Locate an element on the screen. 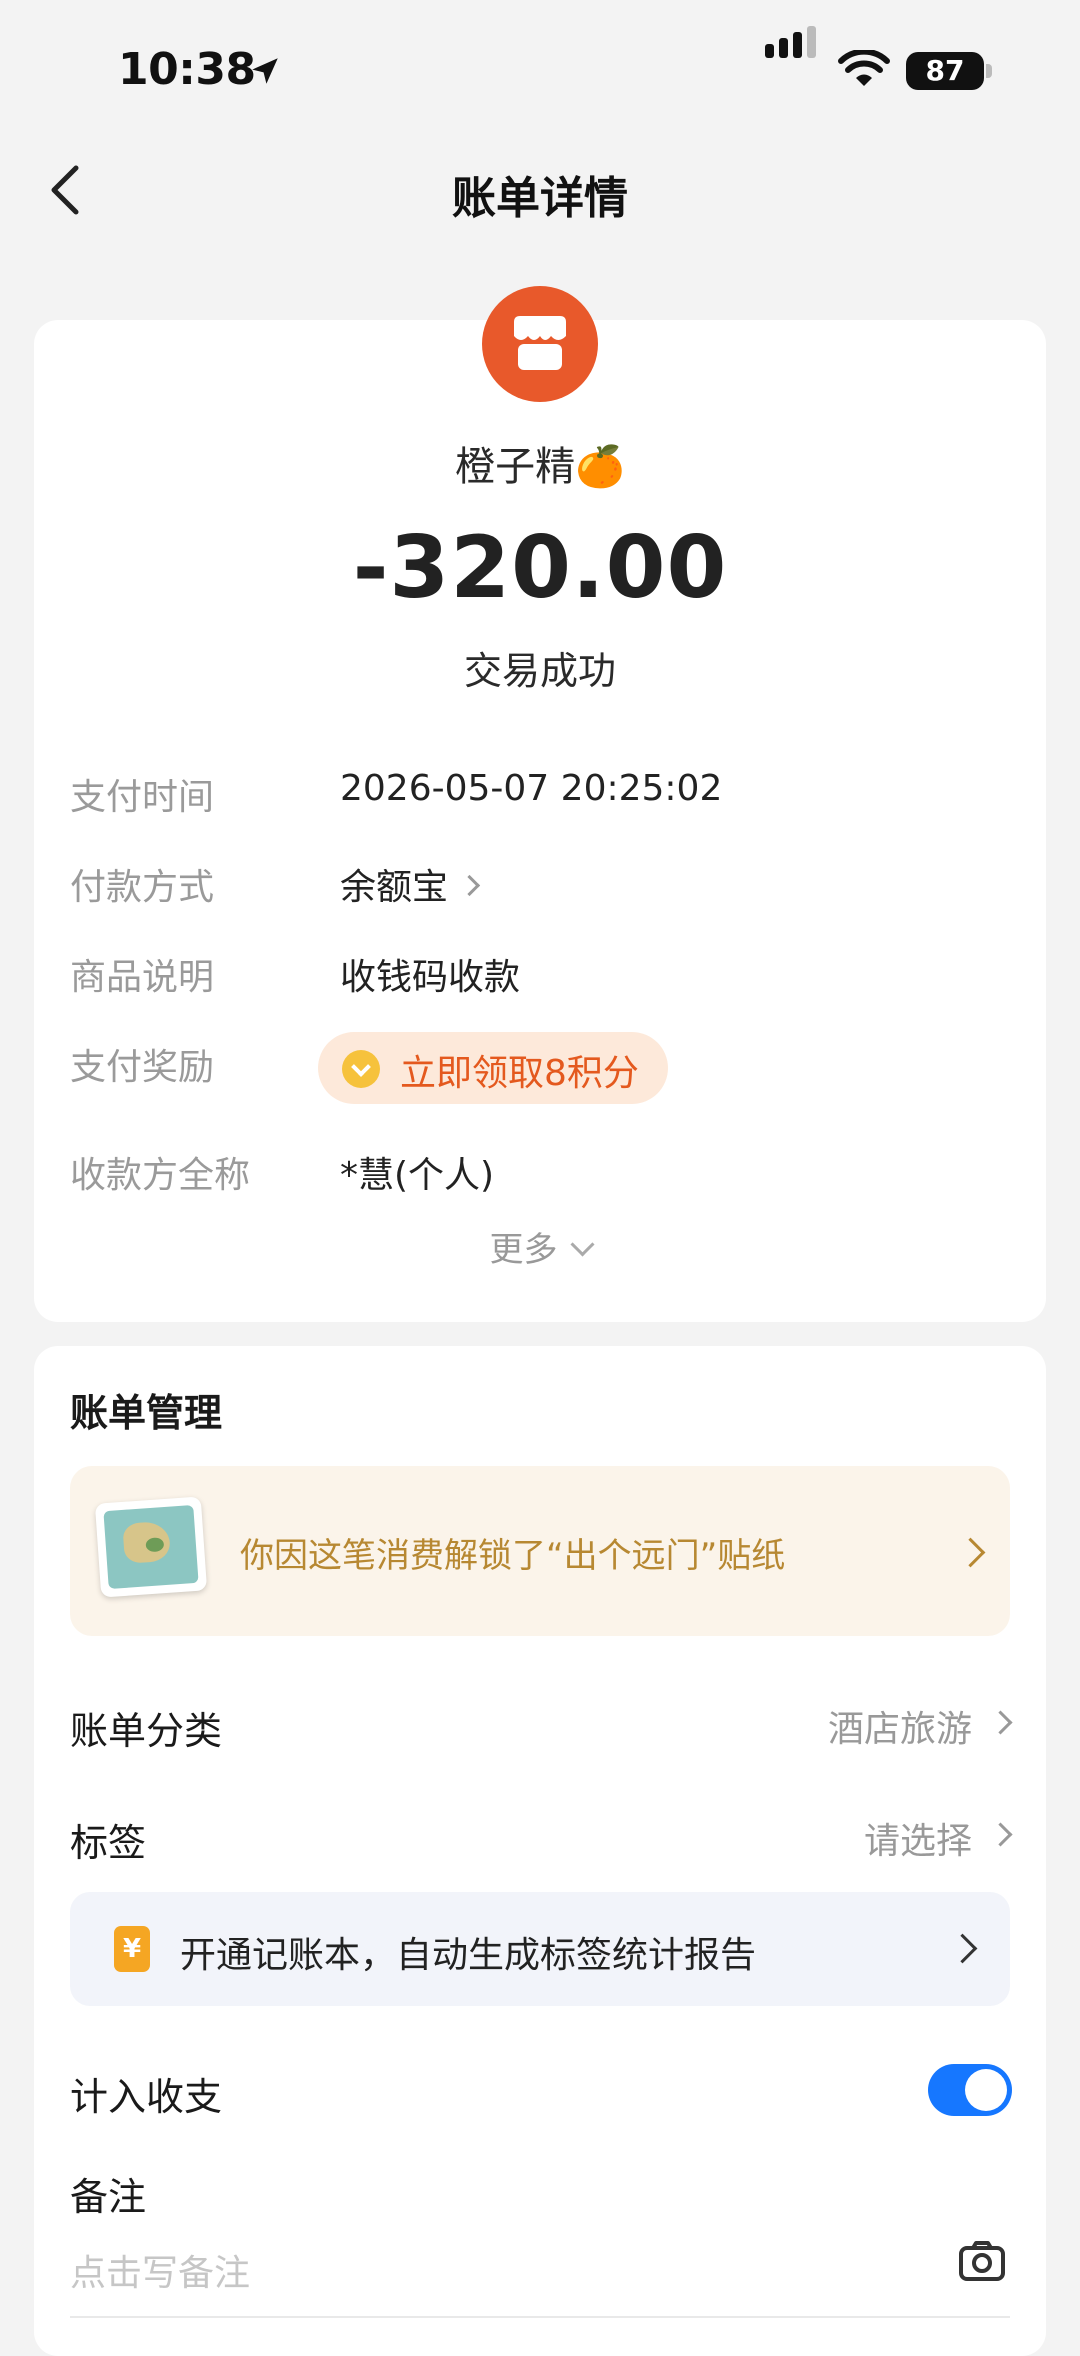 This screenshot has width=1080, height=2356. claim-points-label: 立即领取8积分 is located at coordinates (519, 1073).